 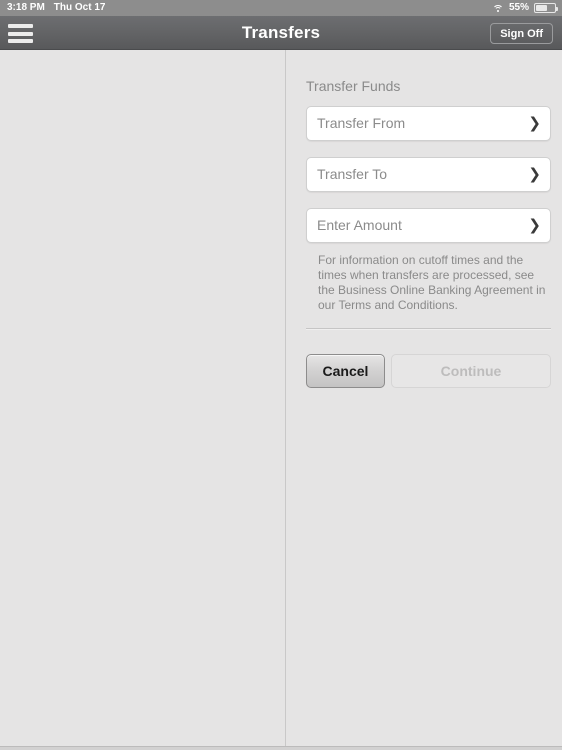 What do you see at coordinates (471, 371) in the screenshot?
I see `continue-button: Continue` at bounding box center [471, 371].